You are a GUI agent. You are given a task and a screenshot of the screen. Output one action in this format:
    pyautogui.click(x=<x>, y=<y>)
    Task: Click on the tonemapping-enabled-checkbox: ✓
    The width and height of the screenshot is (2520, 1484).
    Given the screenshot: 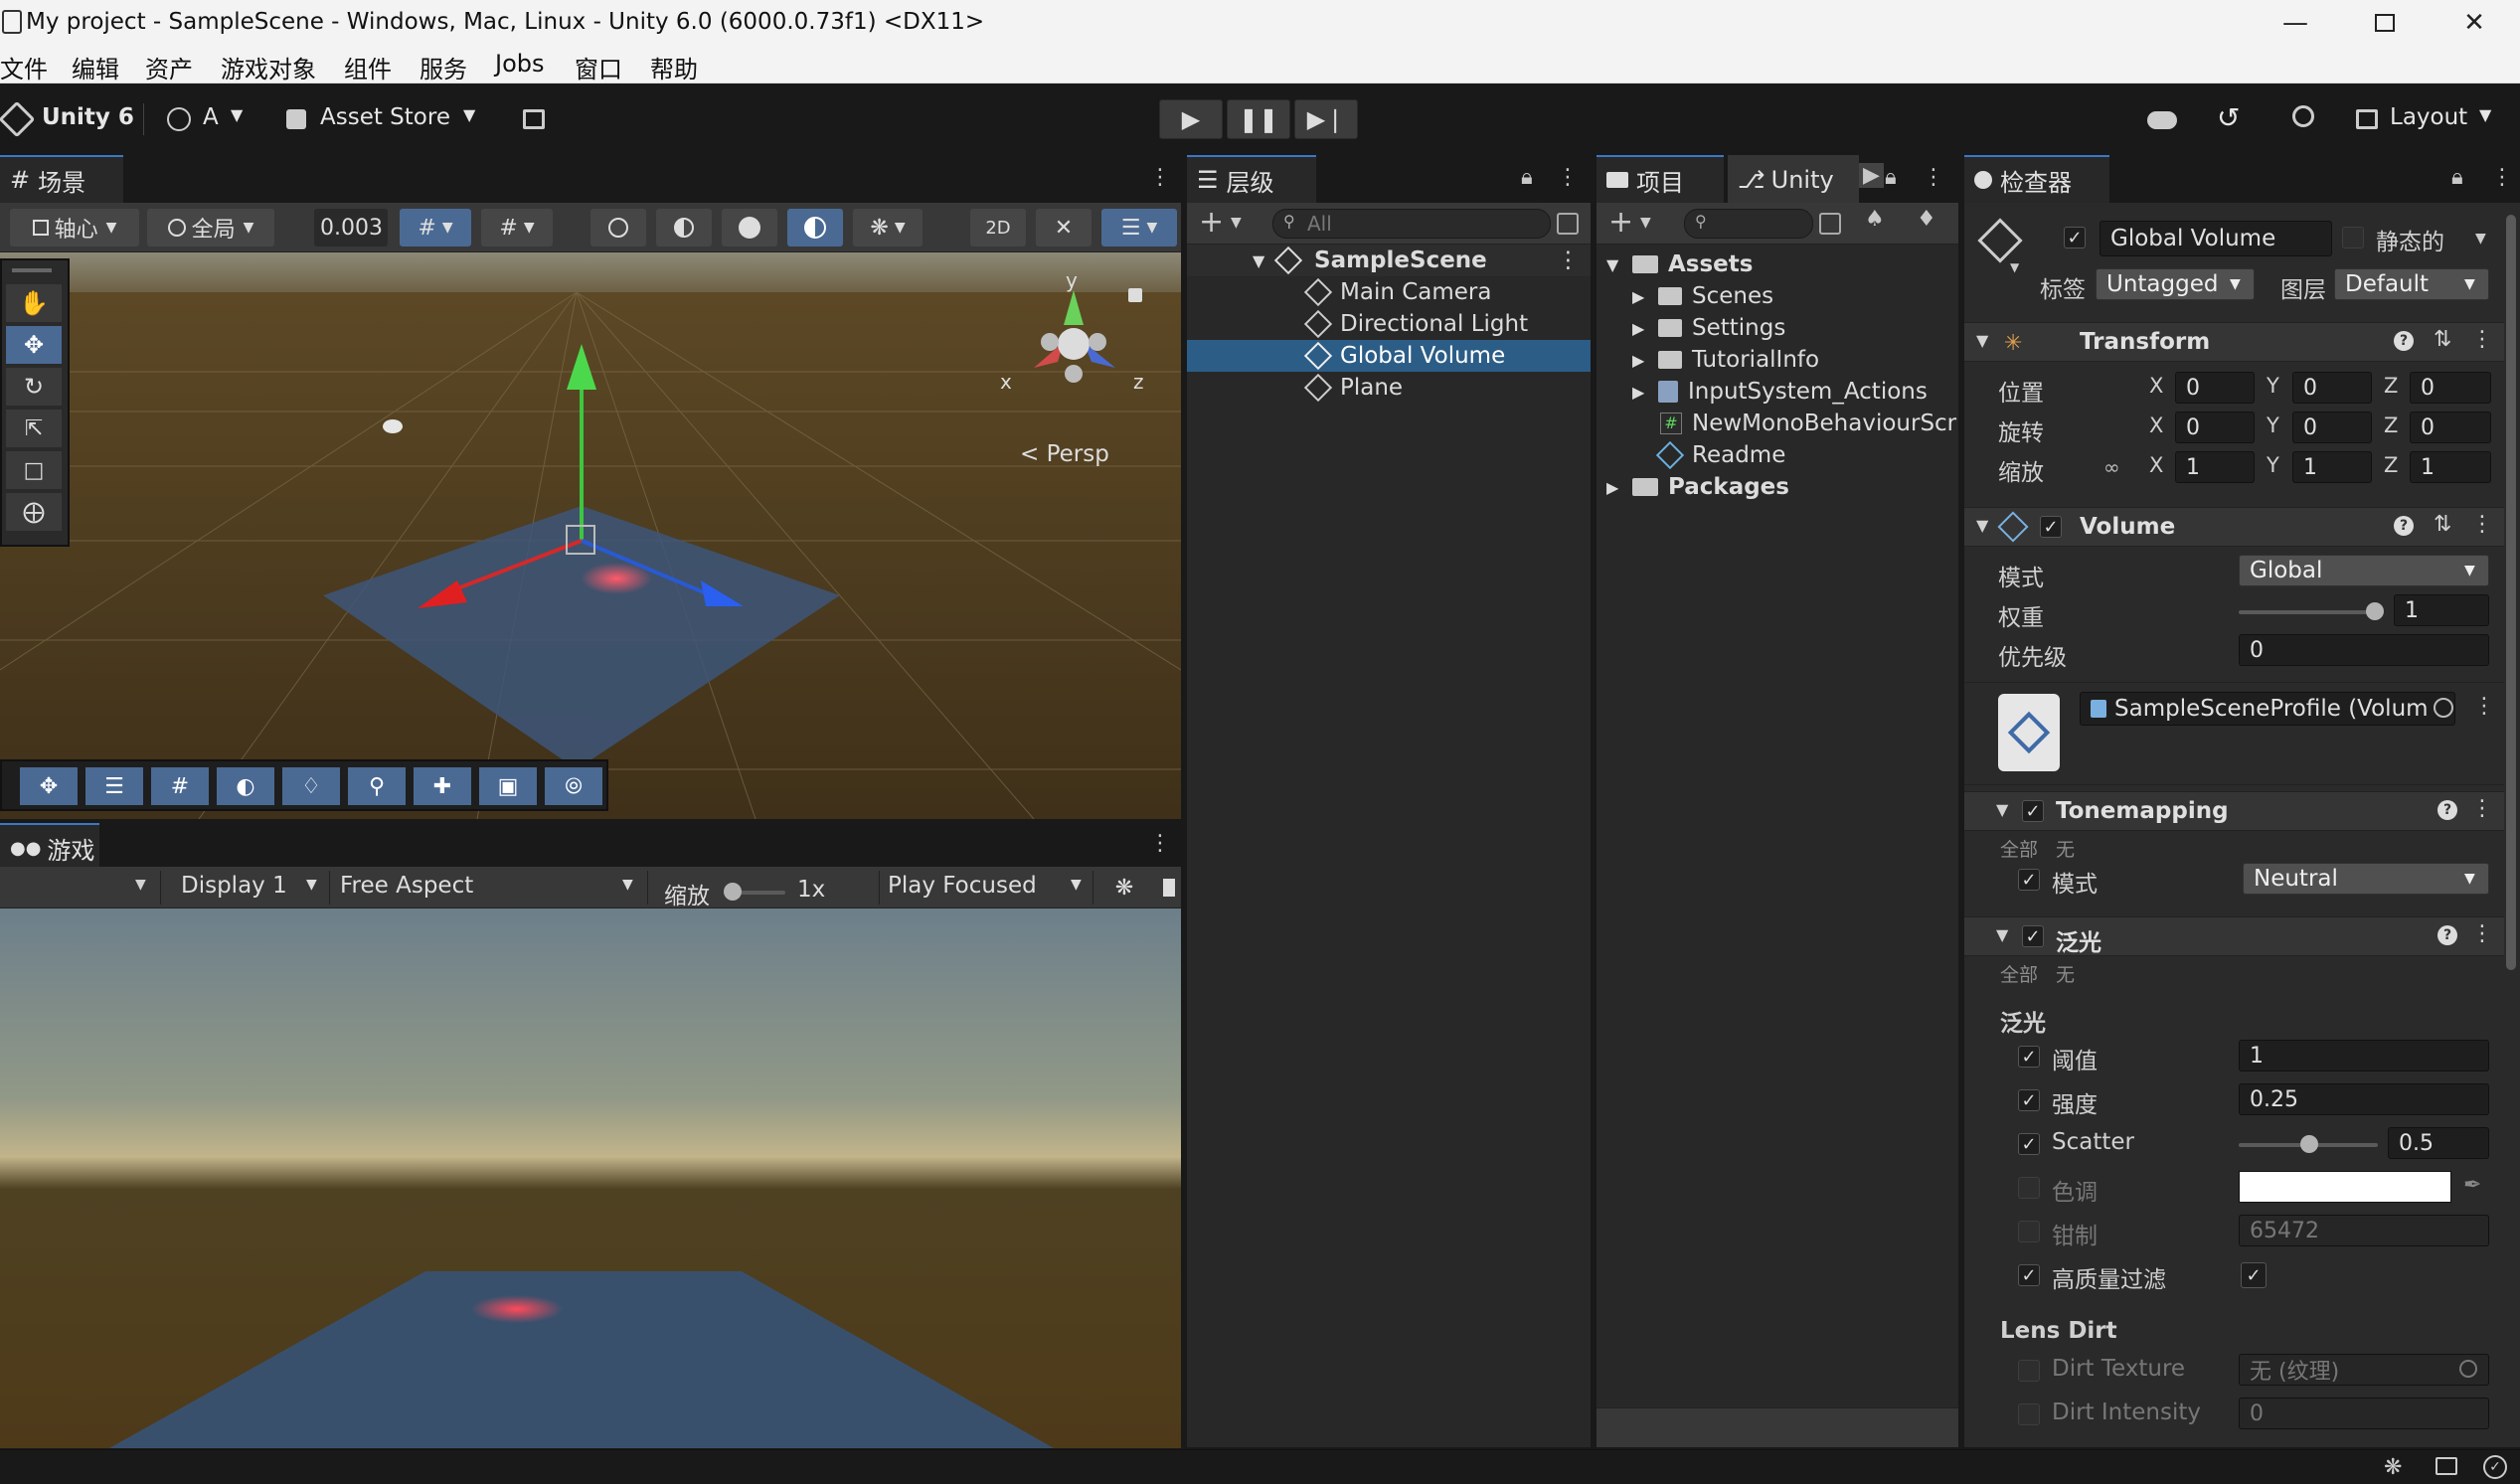 What is the action you would take?
    pyautogui.click(x=2033, y=811)
    